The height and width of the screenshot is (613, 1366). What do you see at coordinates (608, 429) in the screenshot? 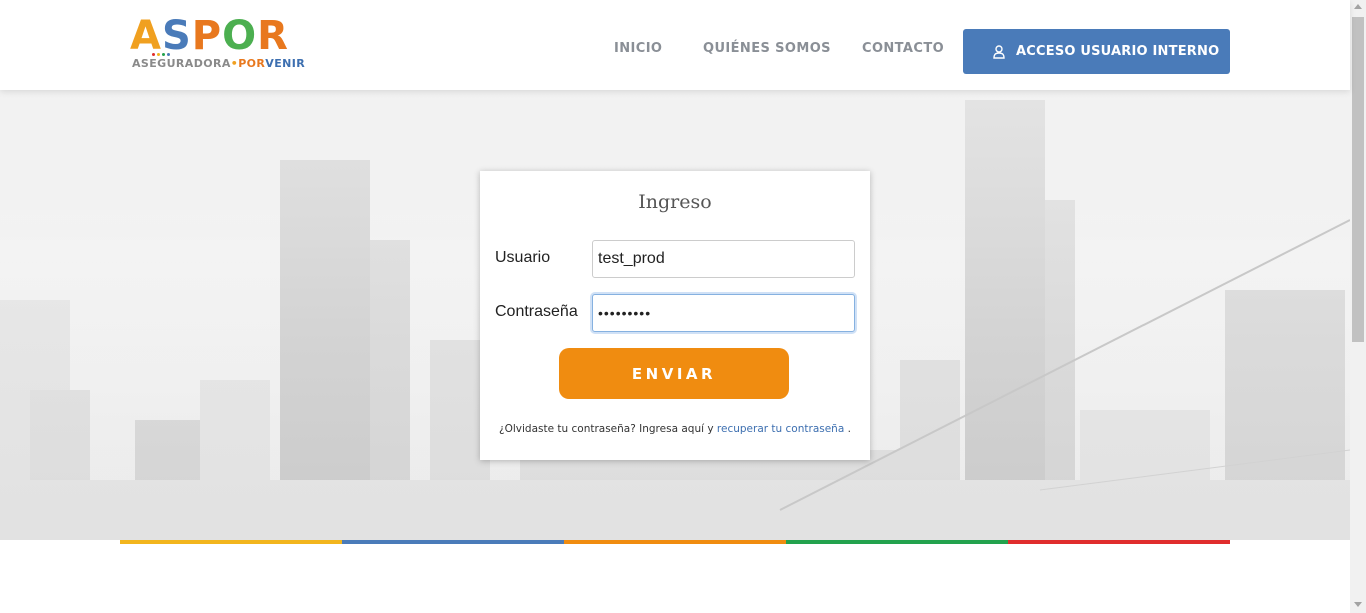
I see `forgot-text: ¿Olvidaste tu contraseña? Ingresa aquí y` at bounding box center [608, 429].